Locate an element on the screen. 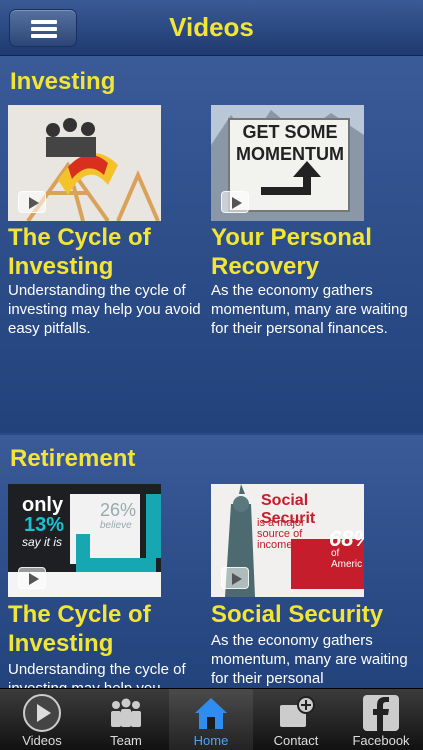 Image resolution: width=423 pixels, height=750 pixels. video-thumbnail: GET SOME MOMENTUM is located at coordinates (287, 163).